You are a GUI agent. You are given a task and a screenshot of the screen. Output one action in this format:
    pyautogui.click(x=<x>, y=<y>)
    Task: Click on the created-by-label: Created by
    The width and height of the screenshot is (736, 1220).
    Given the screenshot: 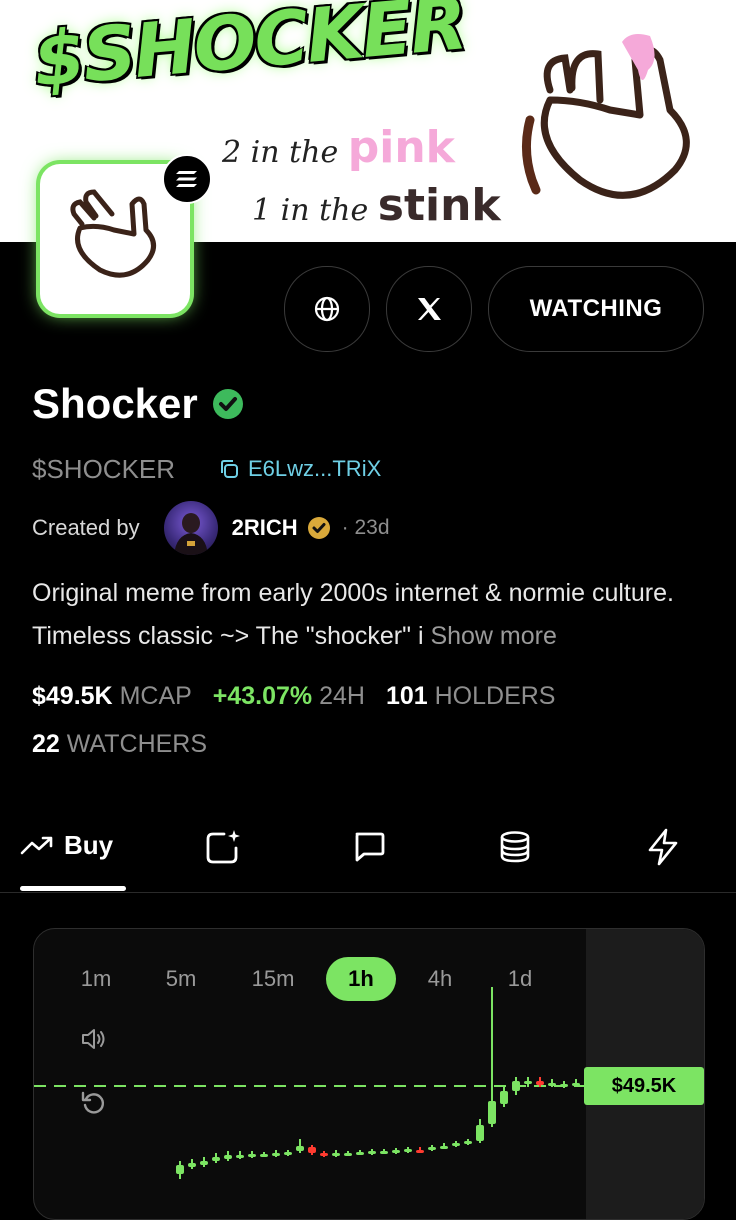 What is the action you would take?
    pyautogui.click(x=86, y=527)
    